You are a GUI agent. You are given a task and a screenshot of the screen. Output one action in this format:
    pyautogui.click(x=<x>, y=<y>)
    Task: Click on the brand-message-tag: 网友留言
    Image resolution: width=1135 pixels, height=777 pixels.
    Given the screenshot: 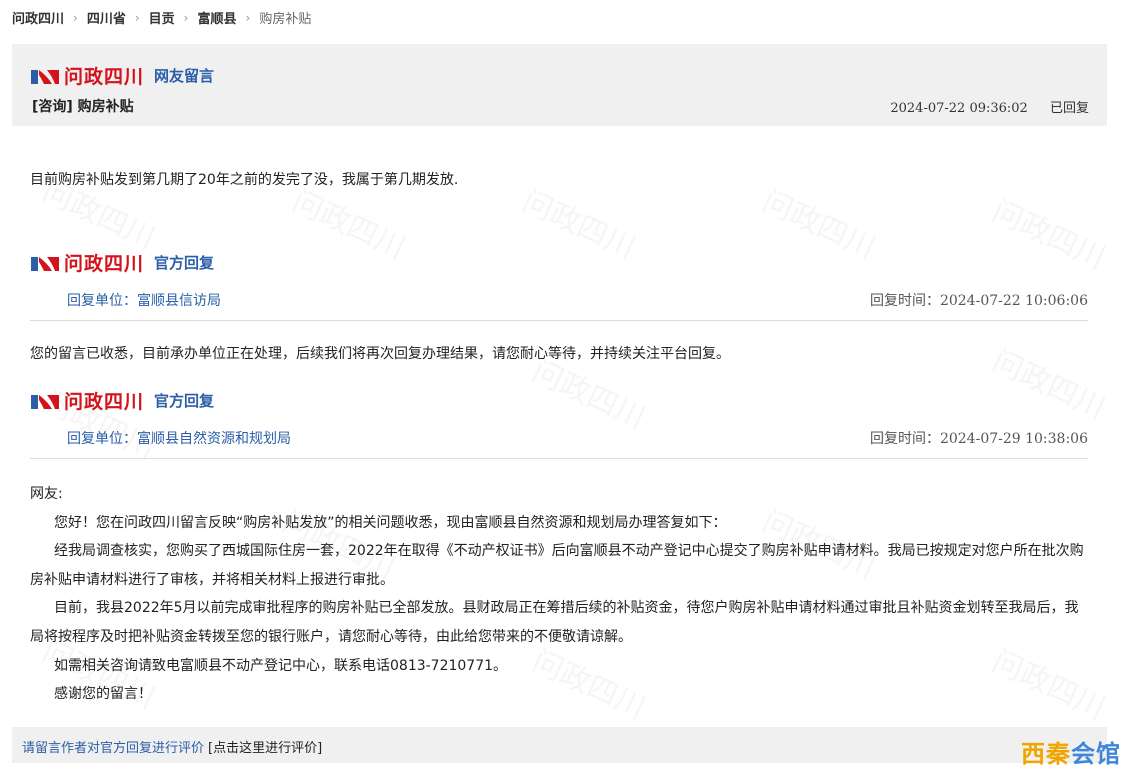 What is the action you would take?
    pyautogui.click(x=184, y=76)
    